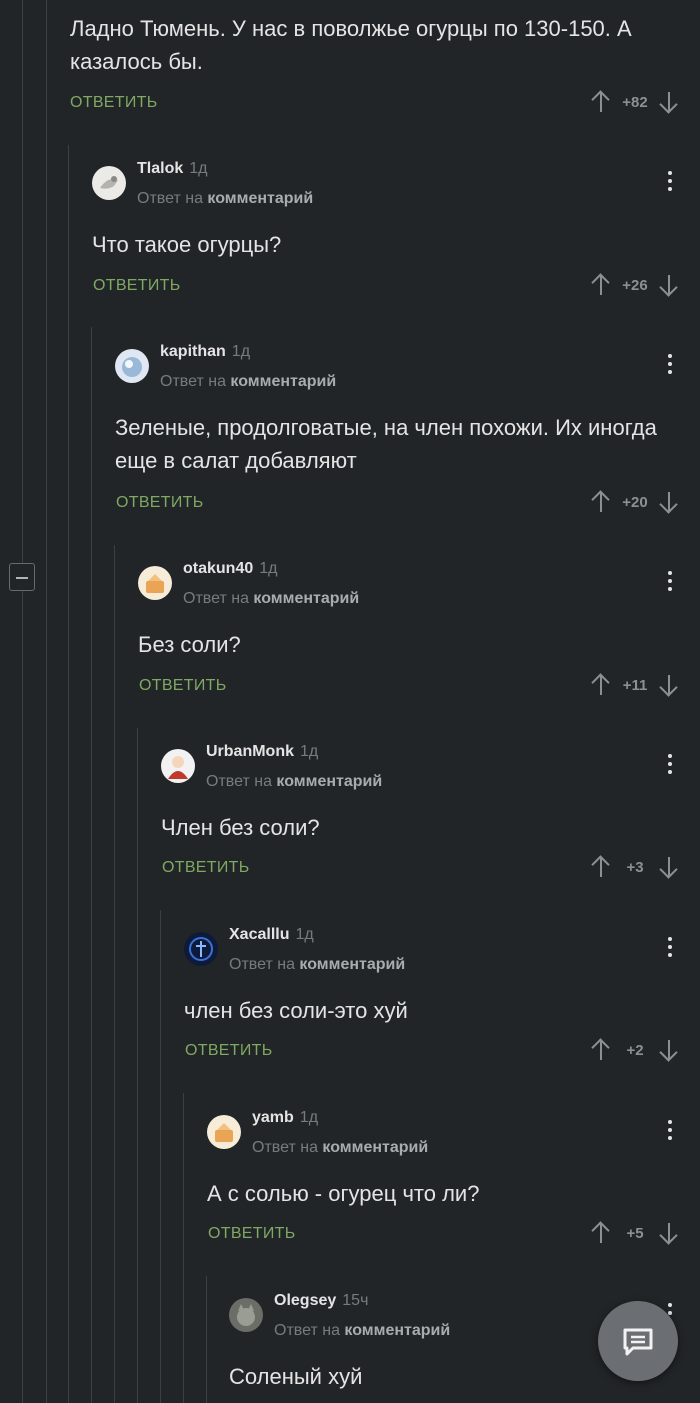  I want to click on comment-score: +82, so click(635, 102).